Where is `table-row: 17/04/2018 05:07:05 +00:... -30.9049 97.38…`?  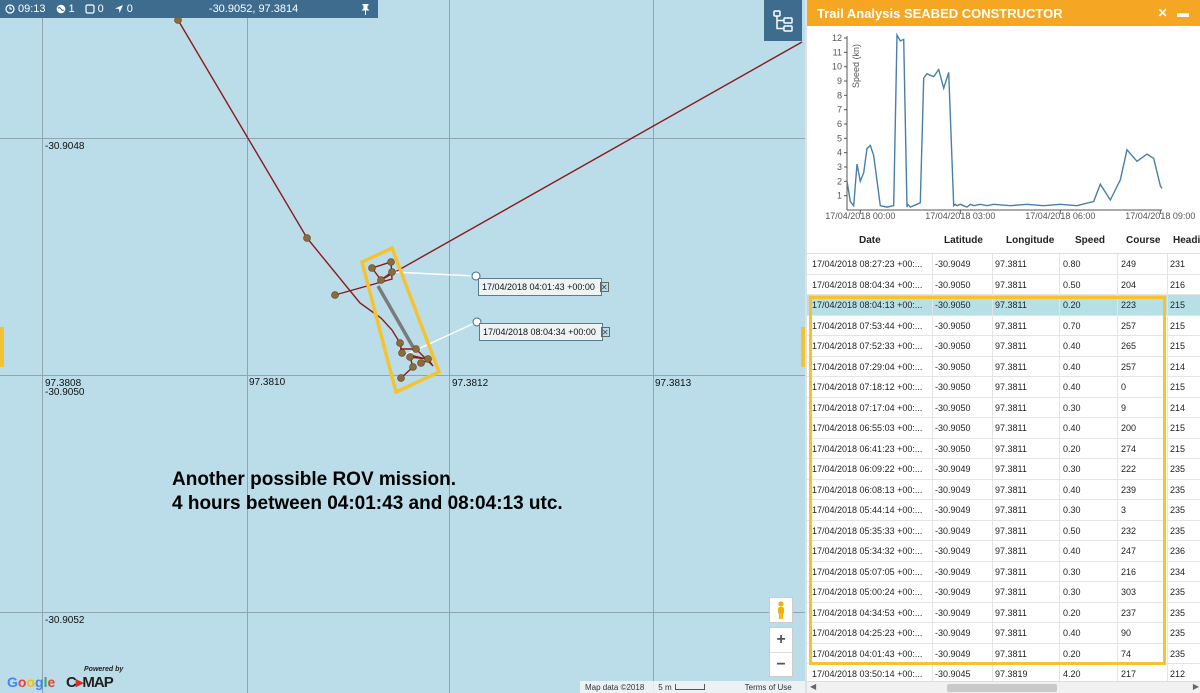 table-row: 17/04/2018 05:07:05 +00:... -30.9049 97.38… is located at coordinates (1003, 571).